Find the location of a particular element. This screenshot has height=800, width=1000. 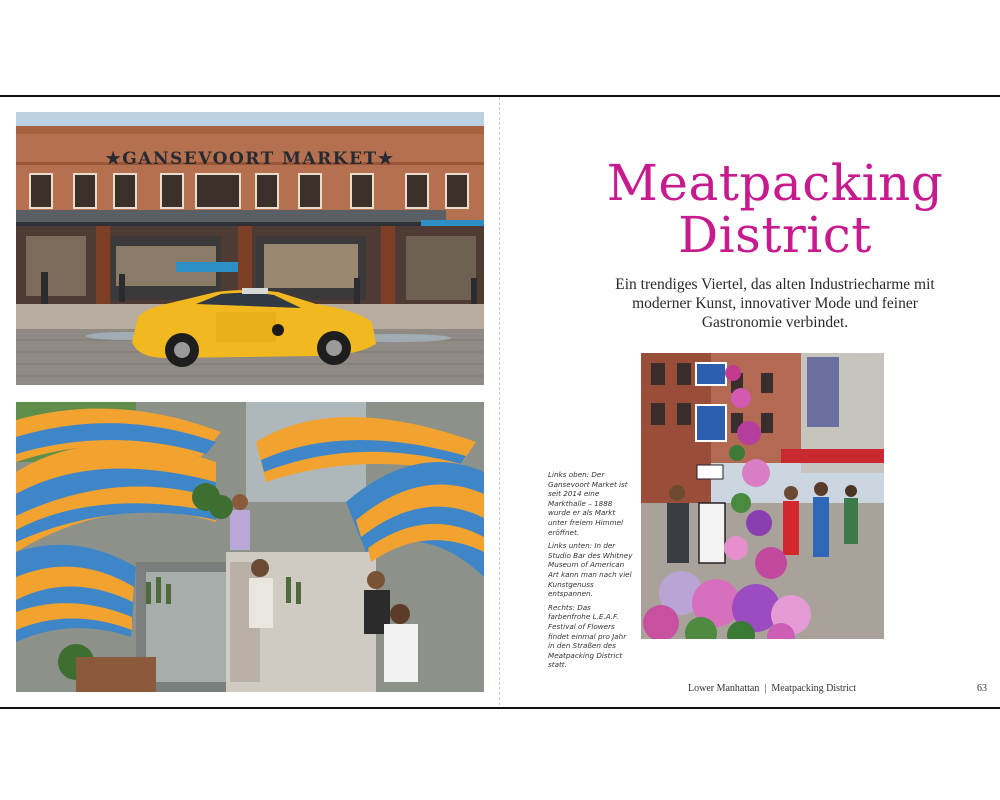

footer-chapter: Meatpacking District is located at coordinates (814, 688).